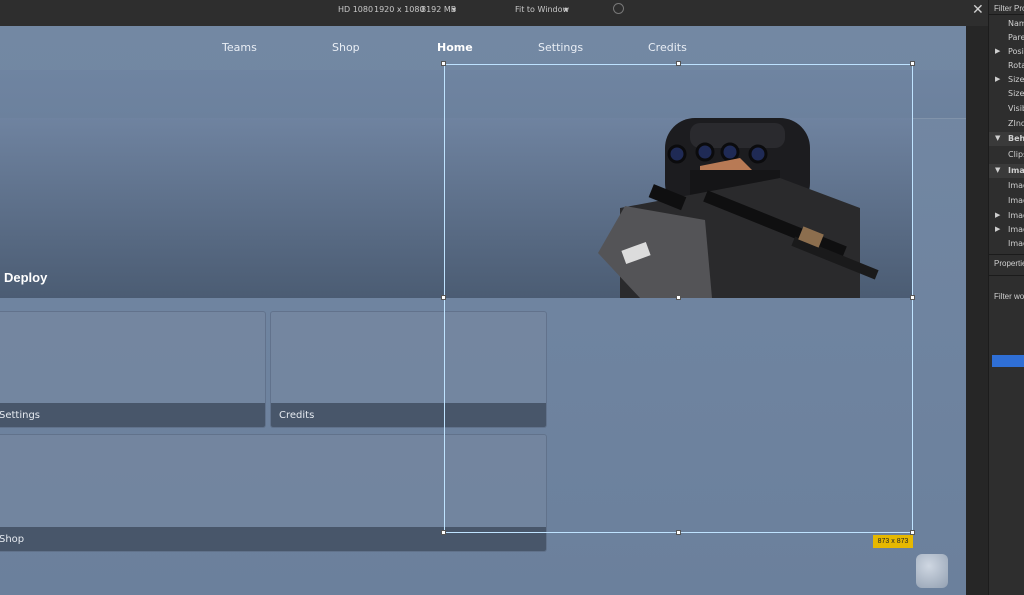 The width and height of the screenshot is (1024, 595). Describe the element at coordinates (1006, 94) in the screenshot. I see `property-row: SizeC` at that location.